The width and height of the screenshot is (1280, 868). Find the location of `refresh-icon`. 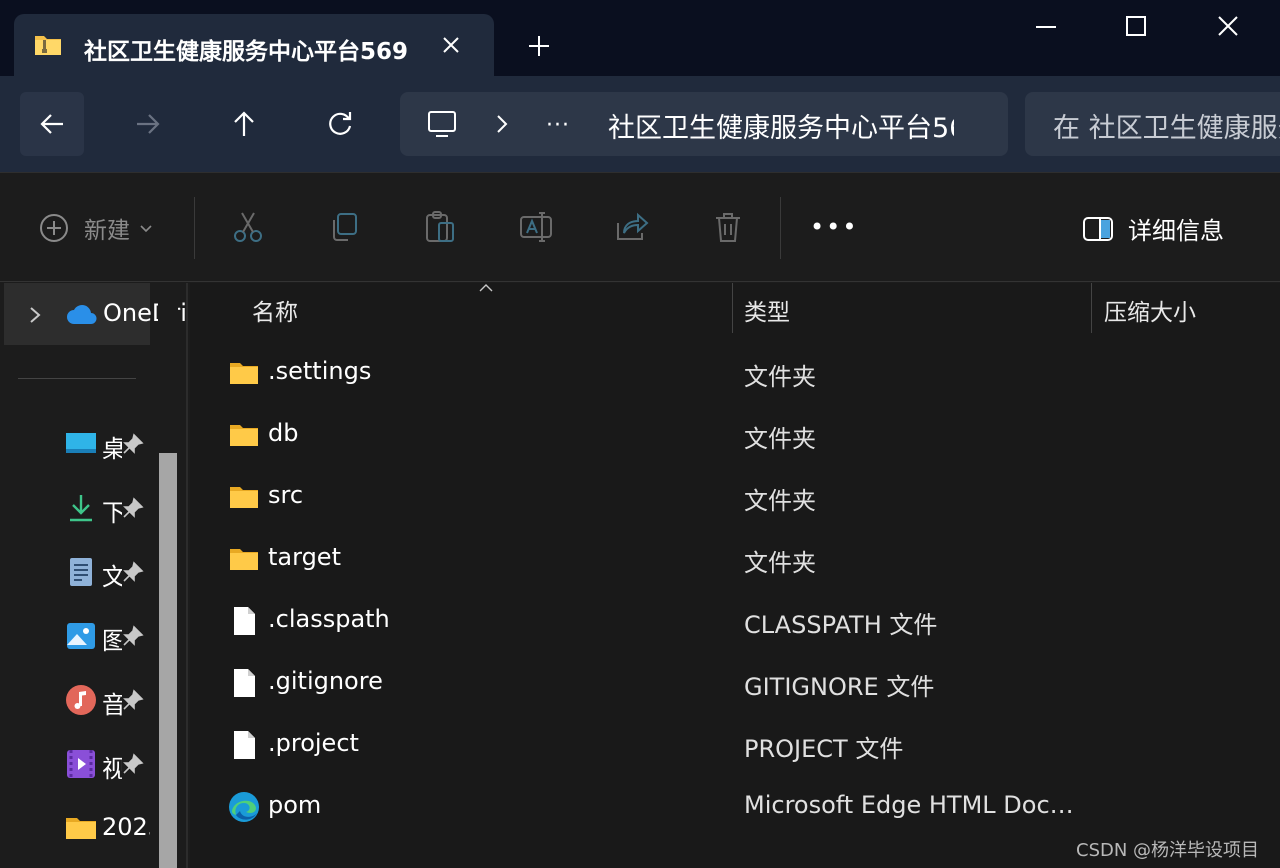

refresh-icon is located at coordinates (340, 123).